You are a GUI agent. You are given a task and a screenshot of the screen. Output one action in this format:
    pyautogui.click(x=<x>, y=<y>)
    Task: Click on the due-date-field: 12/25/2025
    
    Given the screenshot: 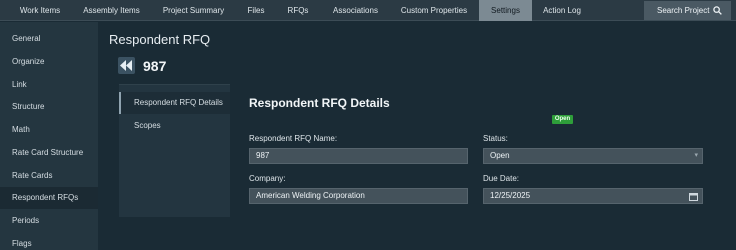 What is the action you would take?
    pyautogui.click(x=593, y=196)
    